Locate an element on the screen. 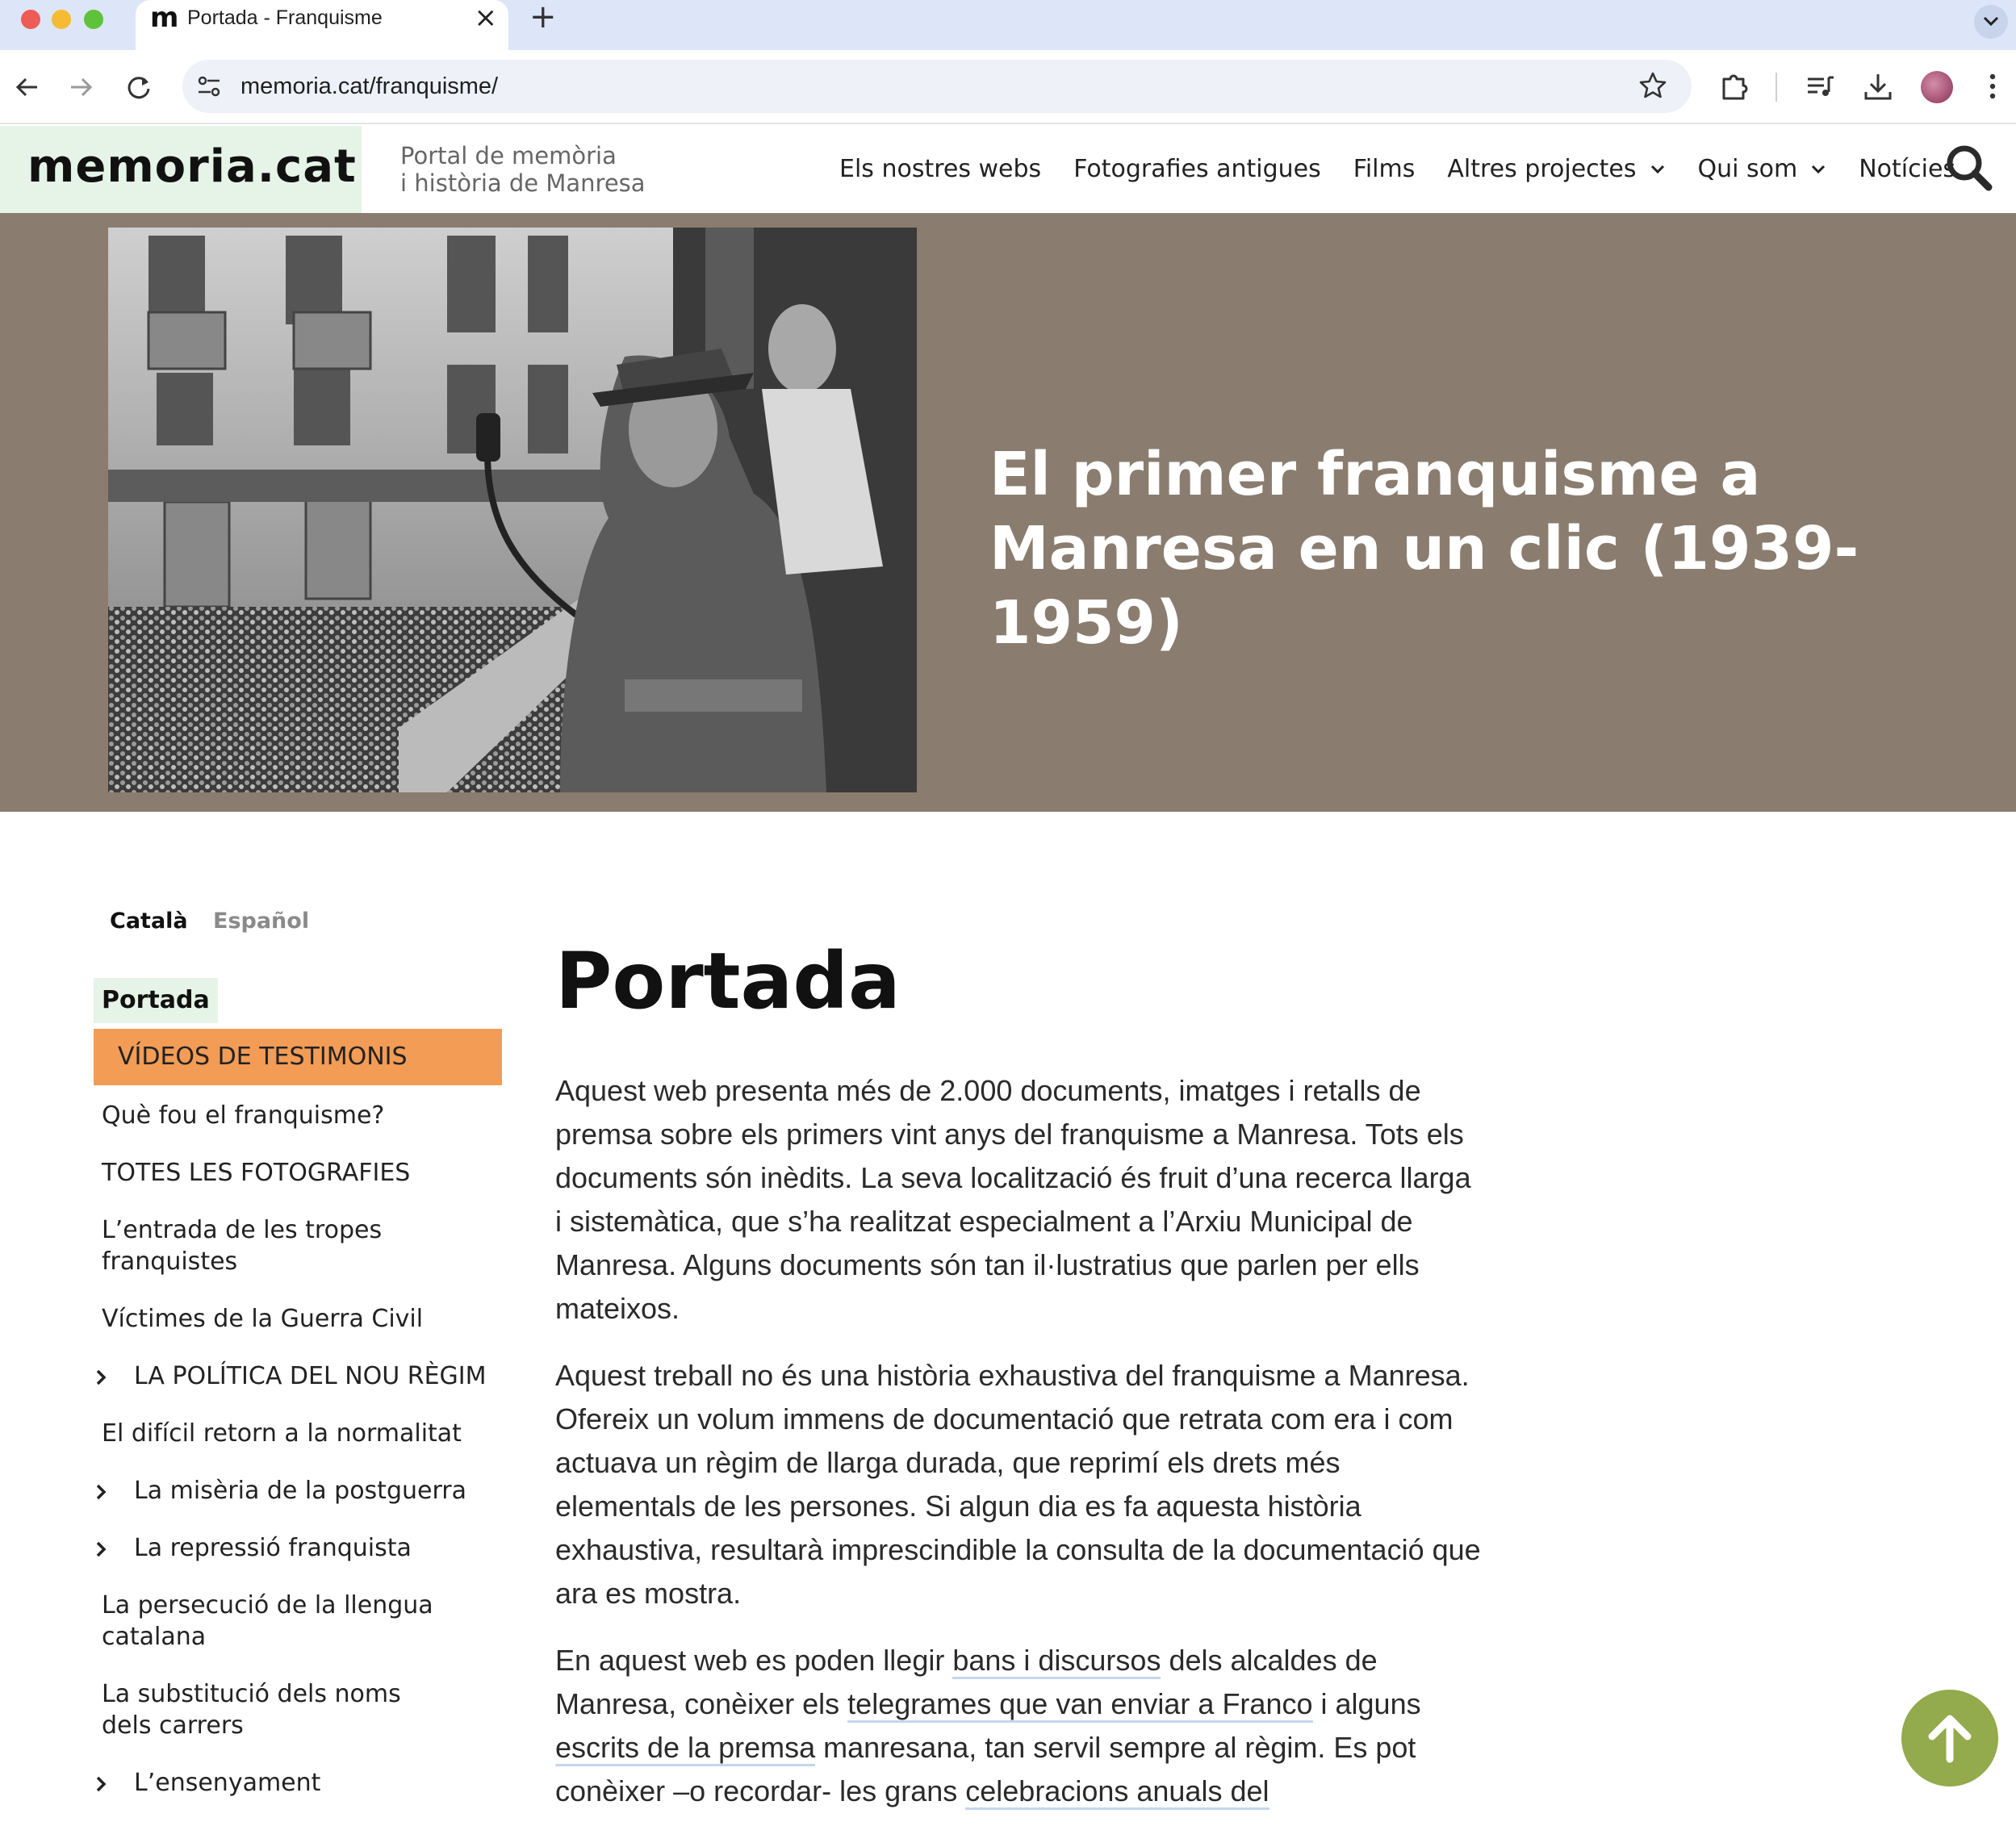 Image resolution: width=2016 pixels, height=1822 pixels. nav-films: Films is located at coordinates (1384, 169).